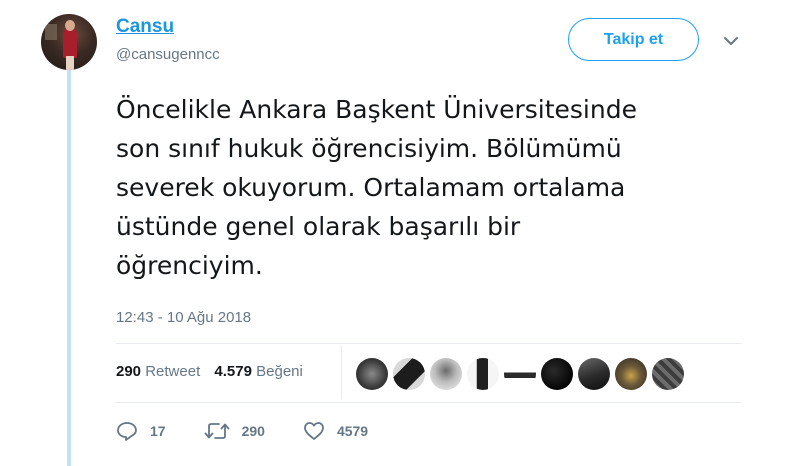 This screenshot has width=786, height=466. Describe the element at coordinates (253, 431) in the screenshot. I see `retweet-action-count: 290` at that location.